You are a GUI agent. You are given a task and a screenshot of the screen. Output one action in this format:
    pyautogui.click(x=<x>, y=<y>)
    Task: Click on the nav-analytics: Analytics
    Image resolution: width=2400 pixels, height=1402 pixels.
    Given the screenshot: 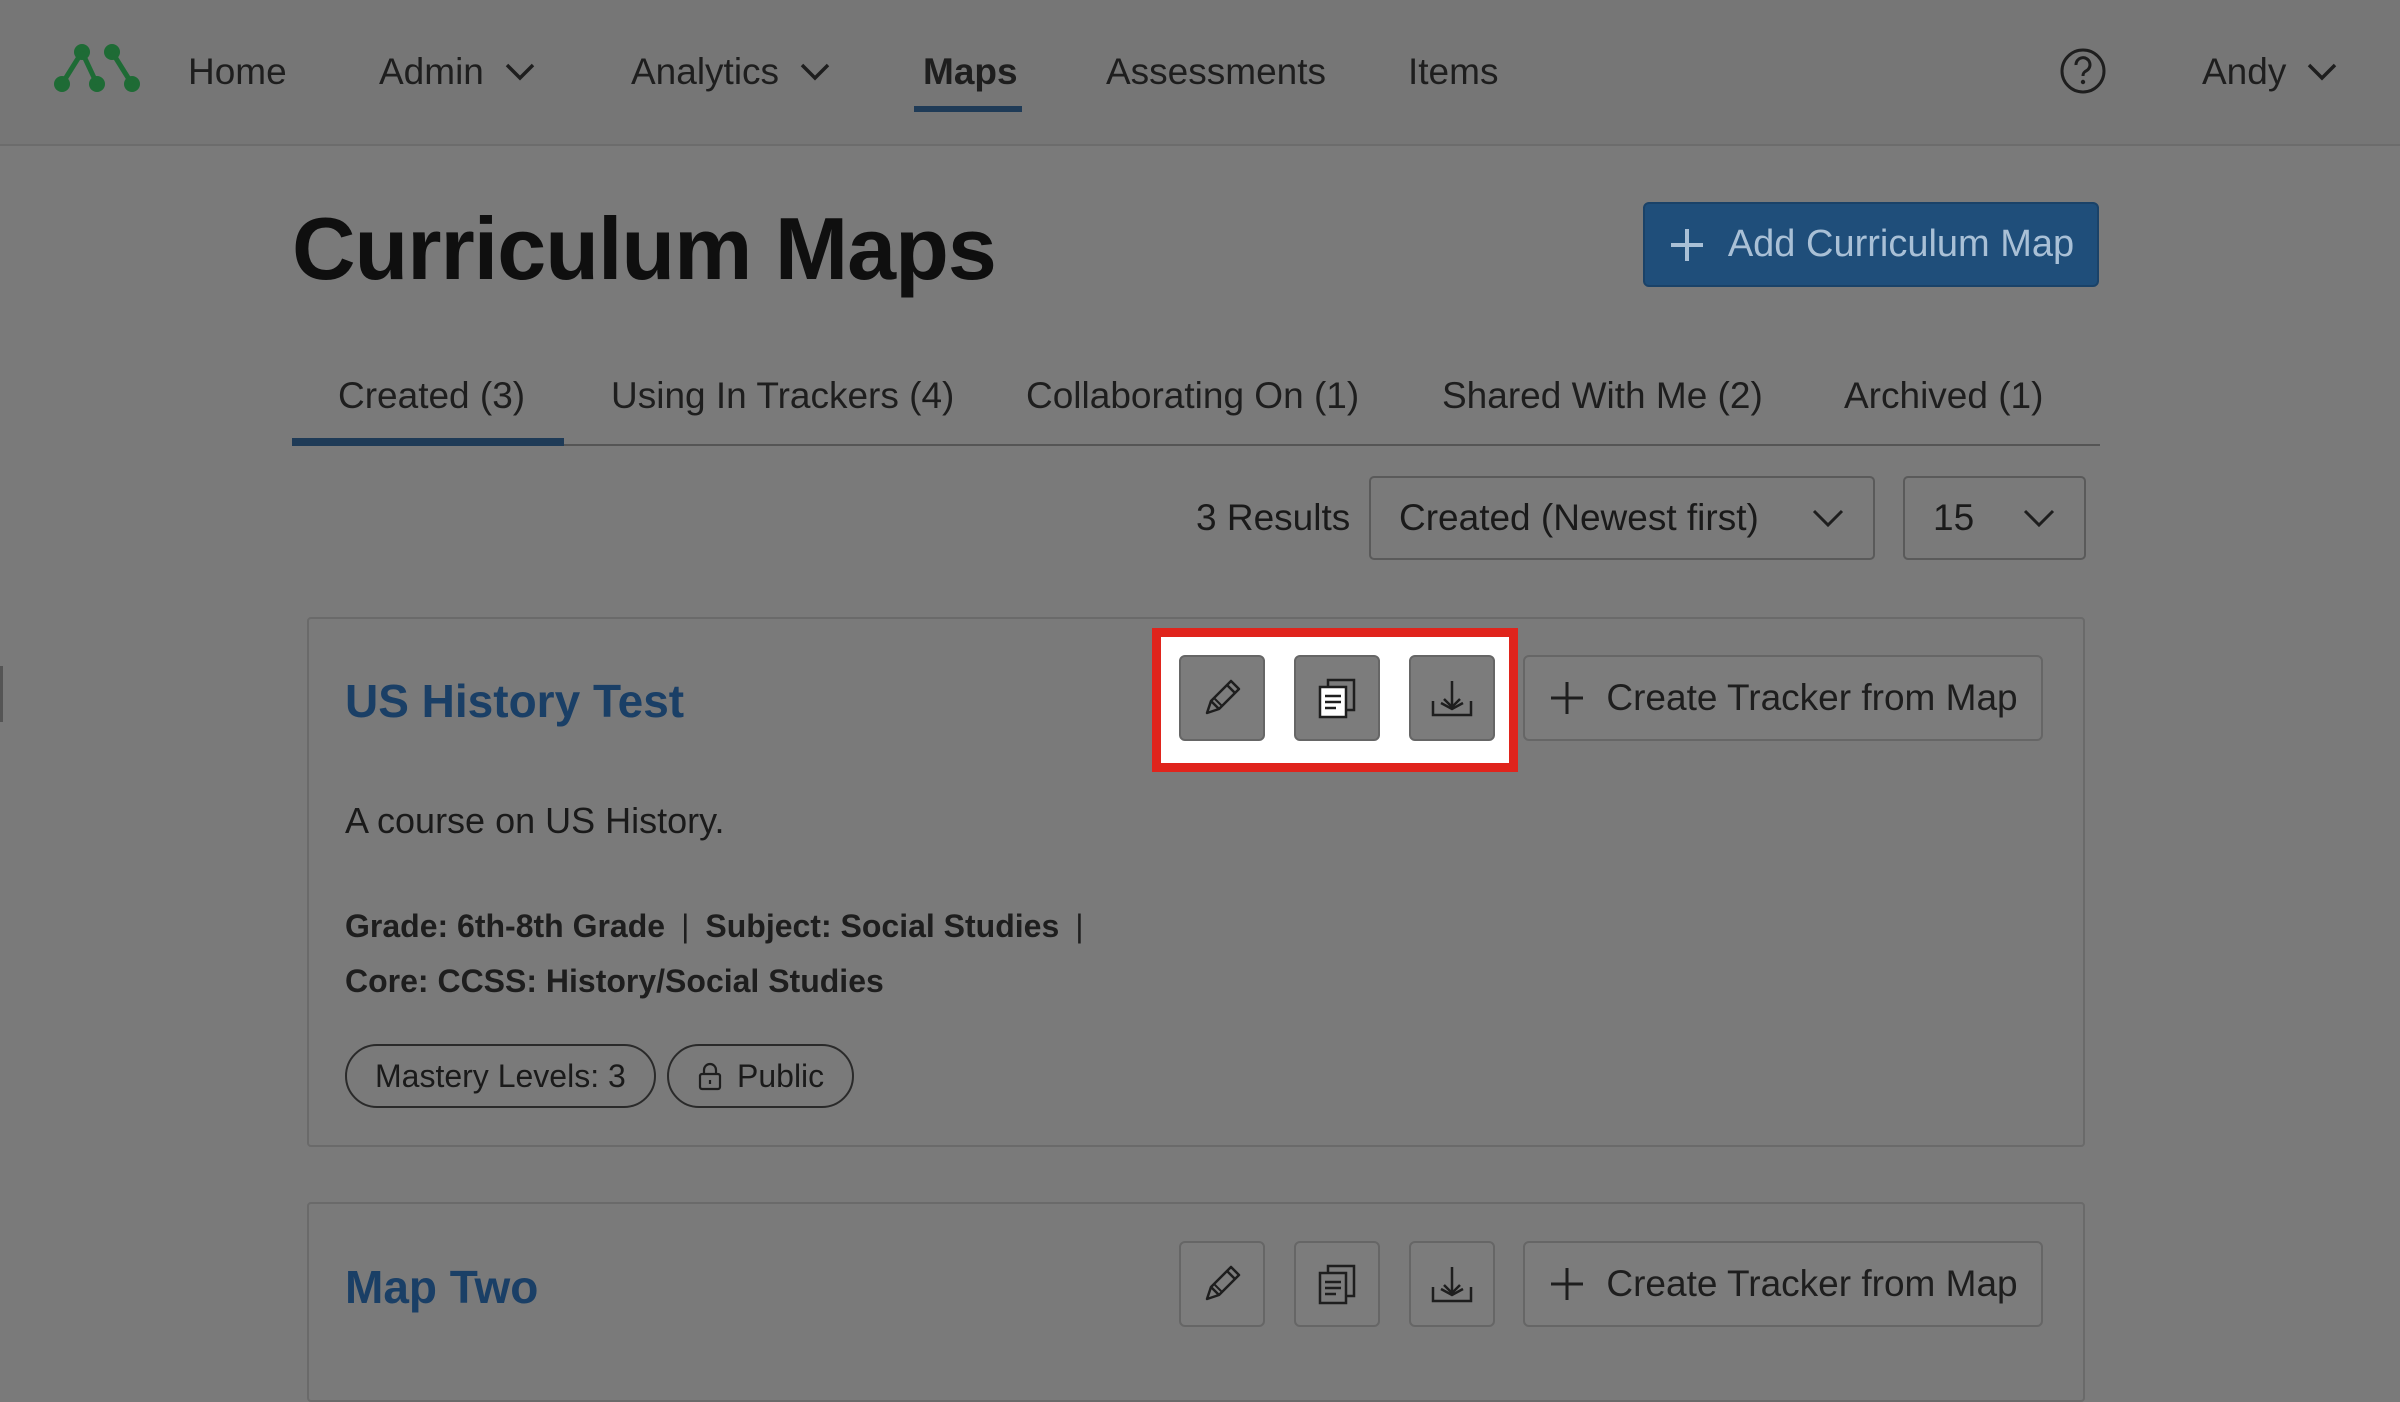 What is the action you would take?
    pyautogui.click(x=731, y=72)
    